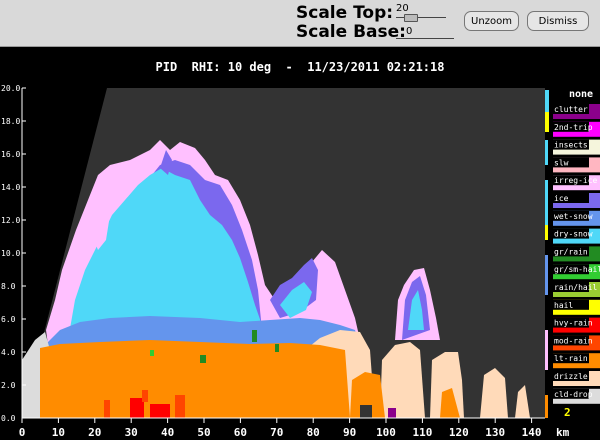  Describe the element at coordinates (573, 216) in the screenshot. I see `legend-item-label: wet-snow` at that location.